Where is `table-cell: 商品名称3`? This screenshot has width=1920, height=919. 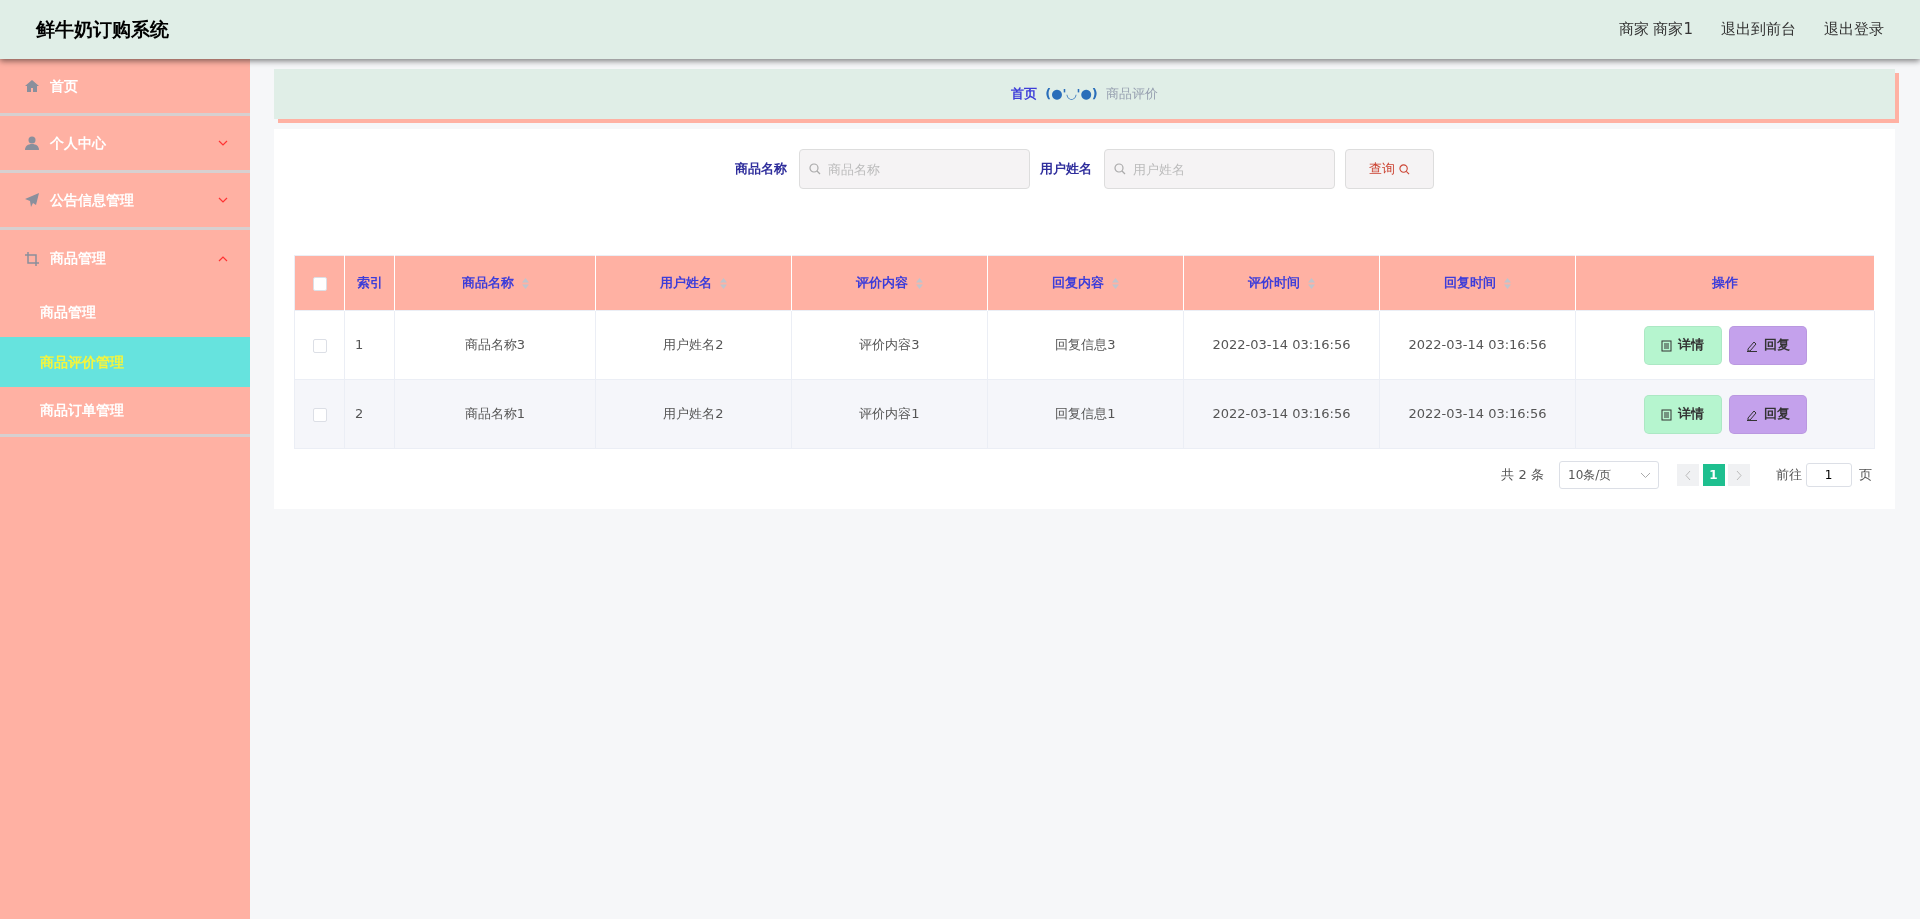 table-cell: 商品名称3 is located at coordinates (495, 345).